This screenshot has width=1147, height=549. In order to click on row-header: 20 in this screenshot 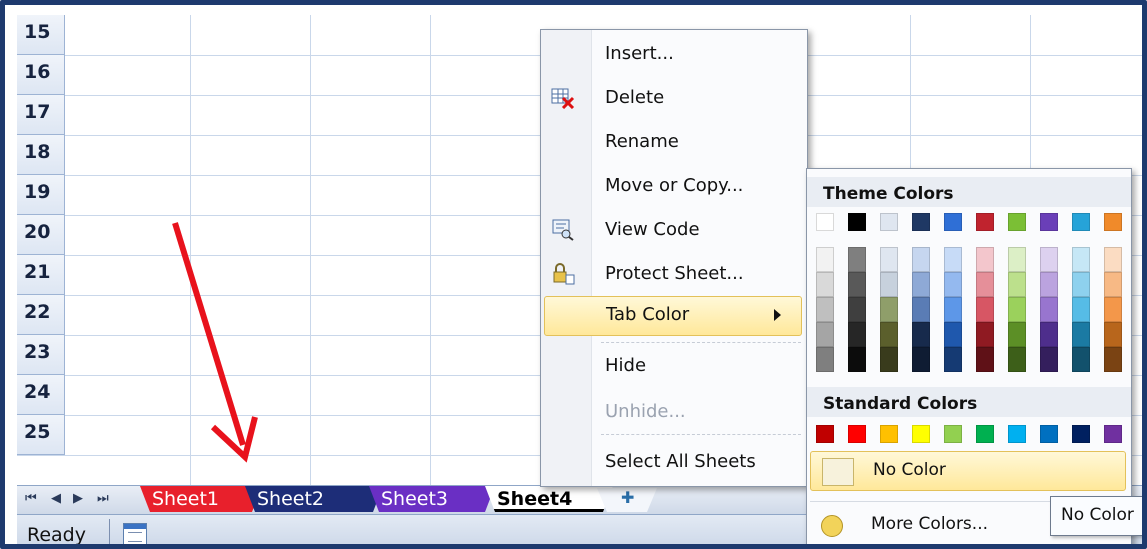, I will do `click(41, 235)`.